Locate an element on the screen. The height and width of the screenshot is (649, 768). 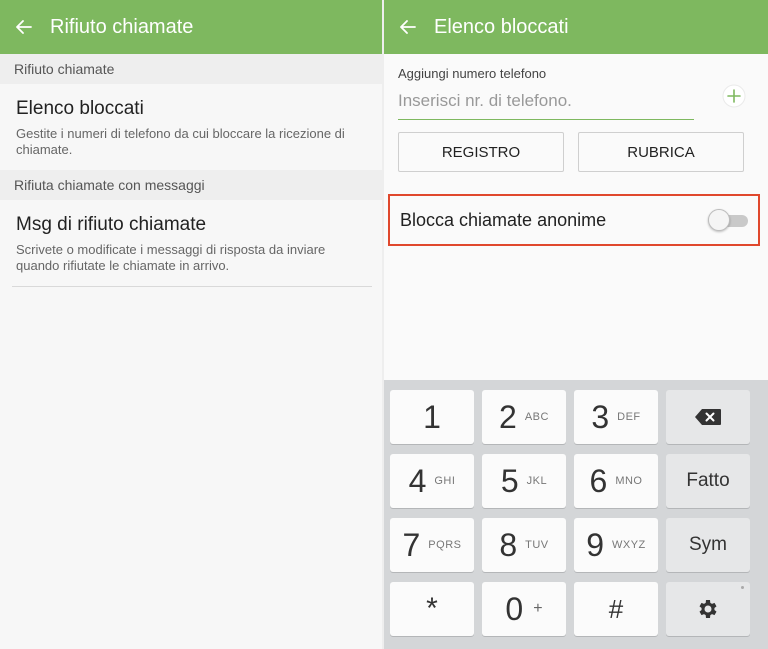
menu-item-title: Msg di rifiuto chiamate is located at coordinates (111, 224).